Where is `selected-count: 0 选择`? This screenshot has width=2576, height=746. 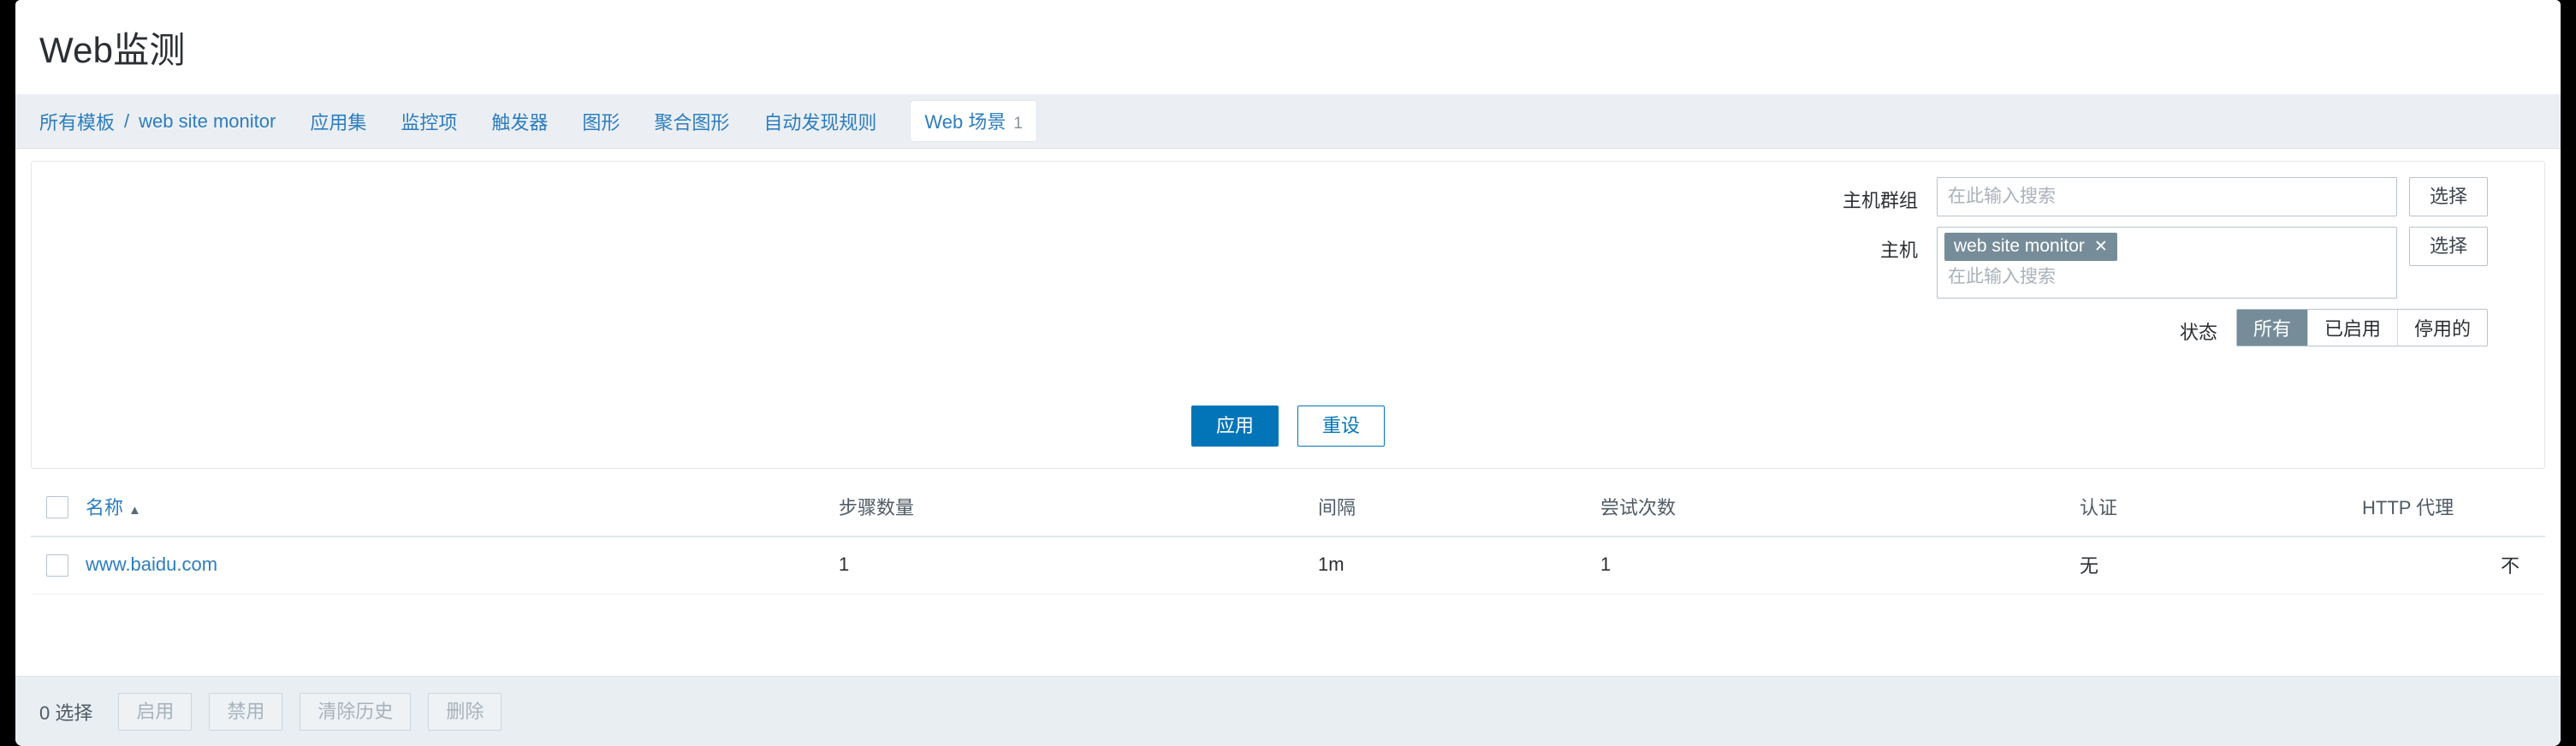 selected-count: 0 选择 is located at coordinates (66, 713).